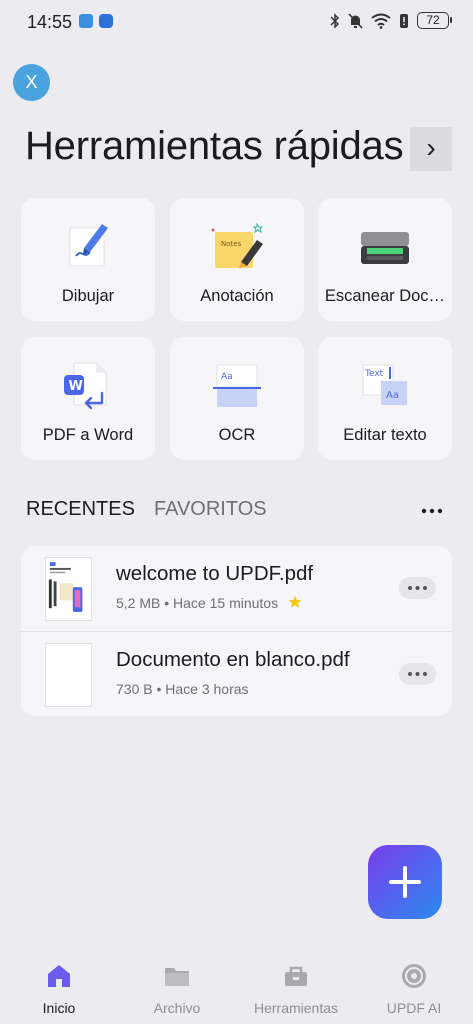  I want to click on nav-label: Inicio, so click(59, 1008).